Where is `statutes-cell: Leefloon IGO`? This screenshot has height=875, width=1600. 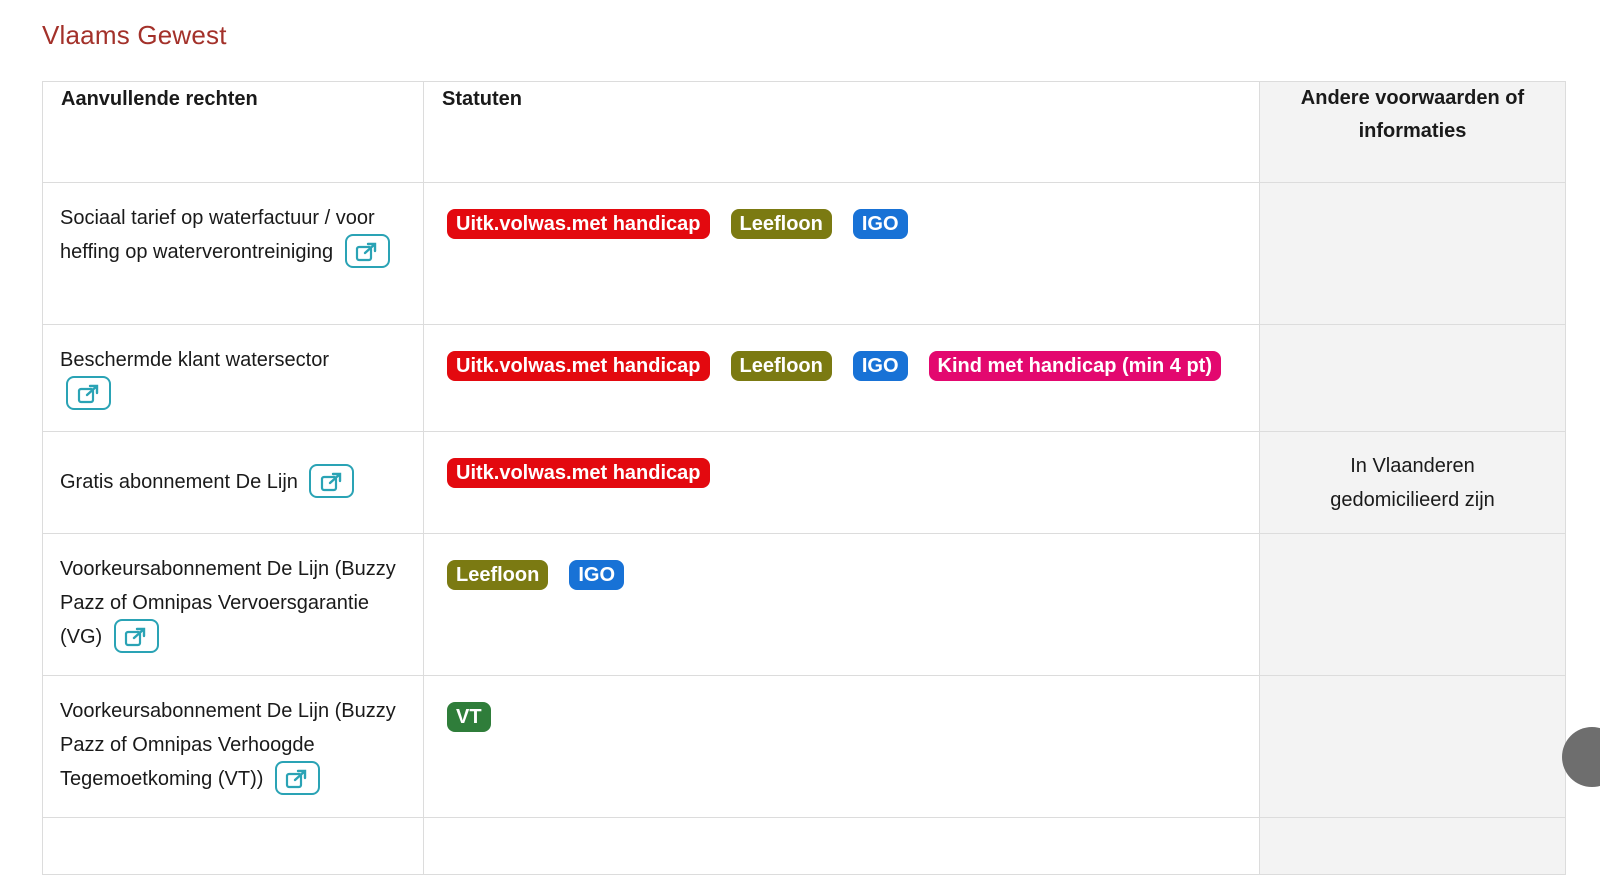 statutes-cell: Leefloon IGO is located at coordinates (841, 604).